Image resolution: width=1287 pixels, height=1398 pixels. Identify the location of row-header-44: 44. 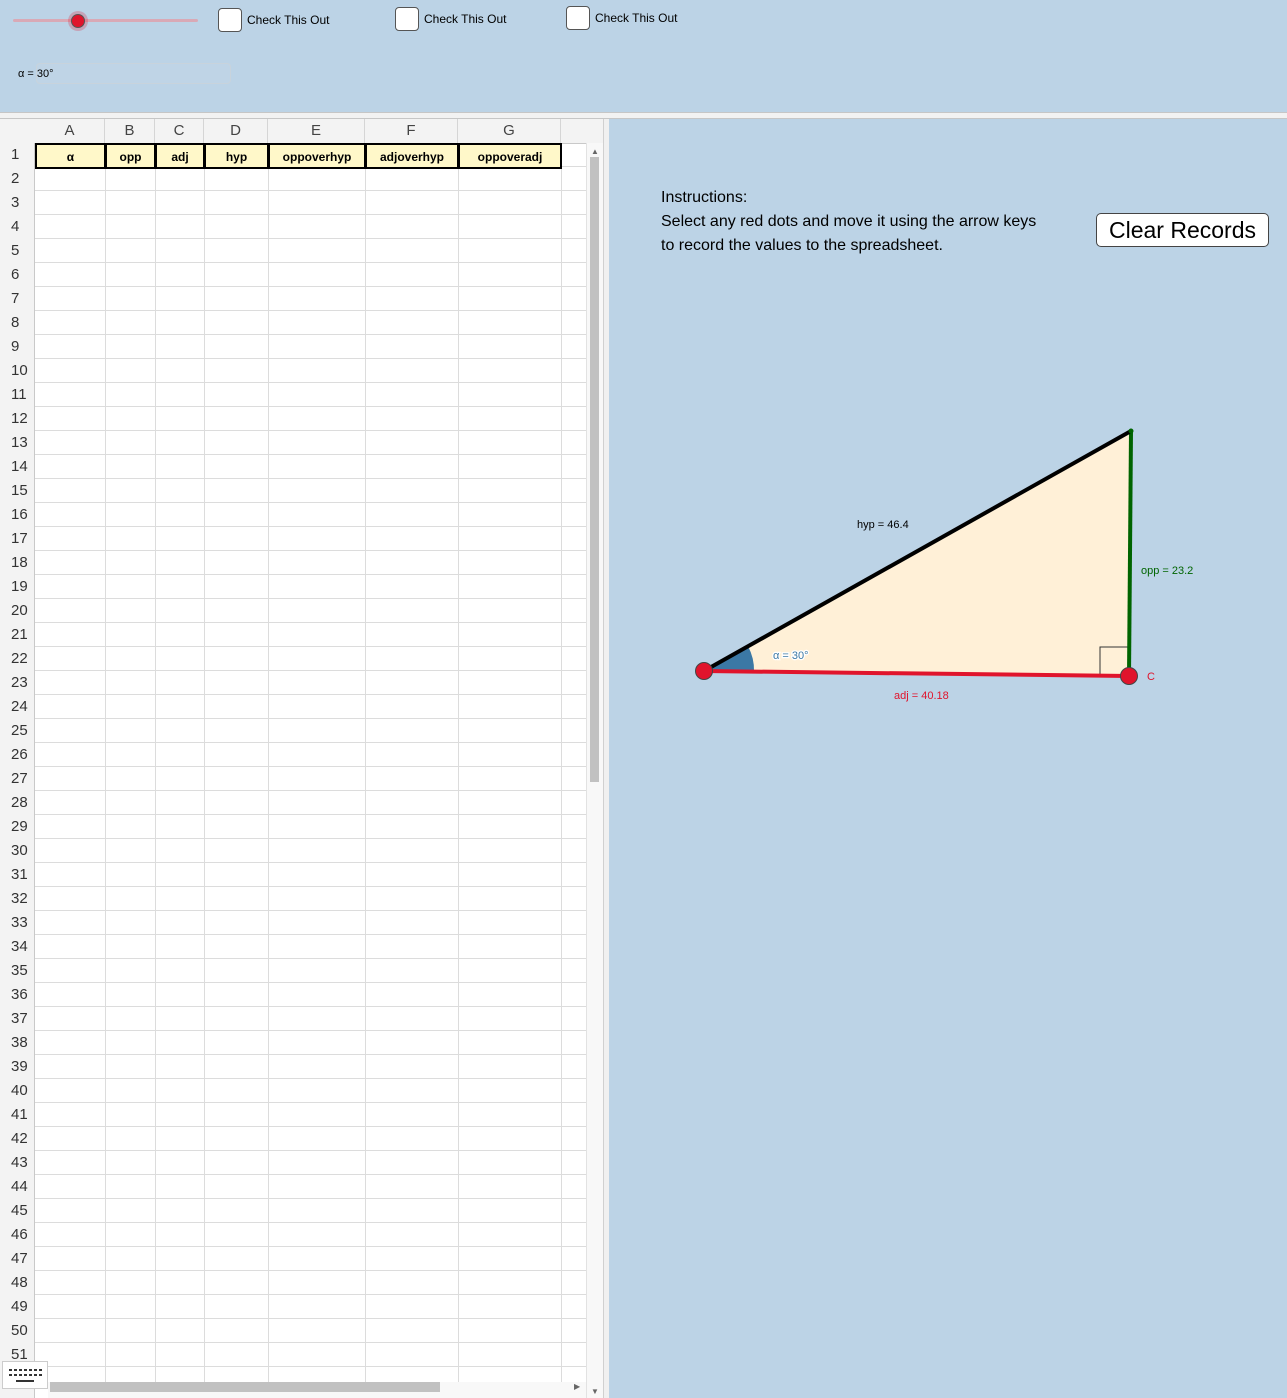
(17, 1187).